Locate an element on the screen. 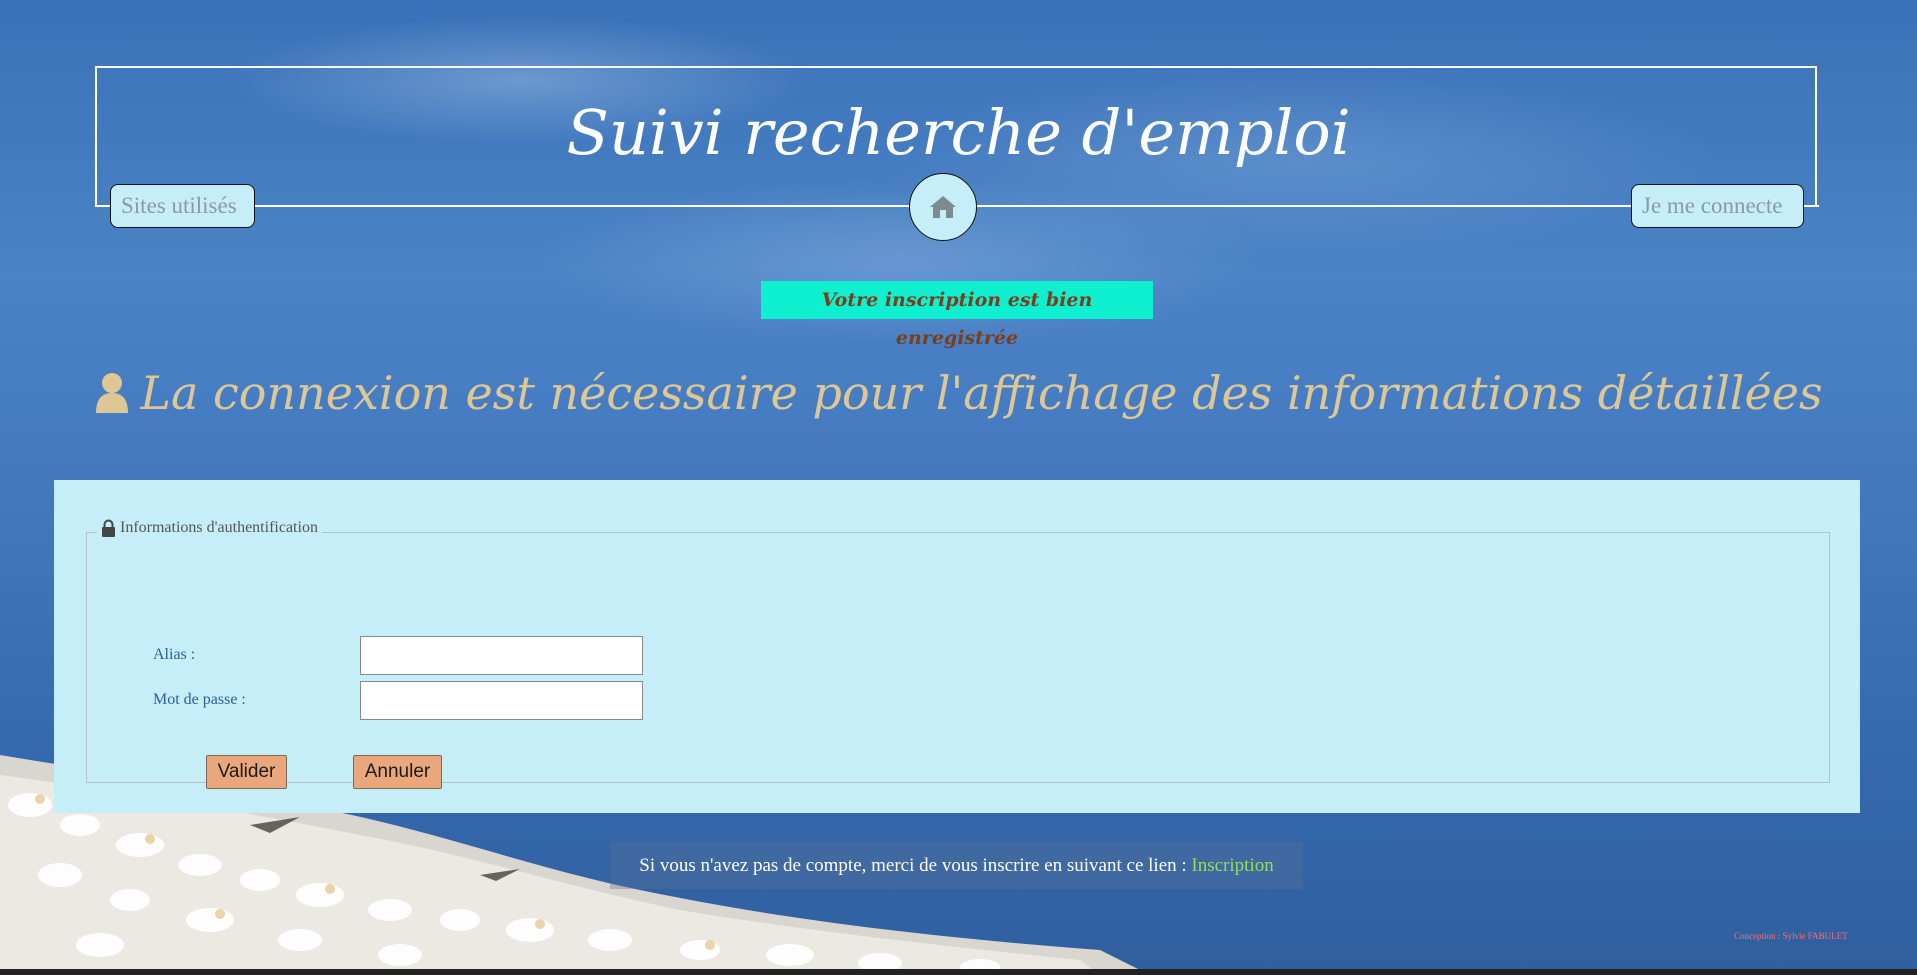 The height and width of the screenshot is (975, 1917). nav-sites-utilises-button: Sites utilisés is located at coordinates (182, 206).